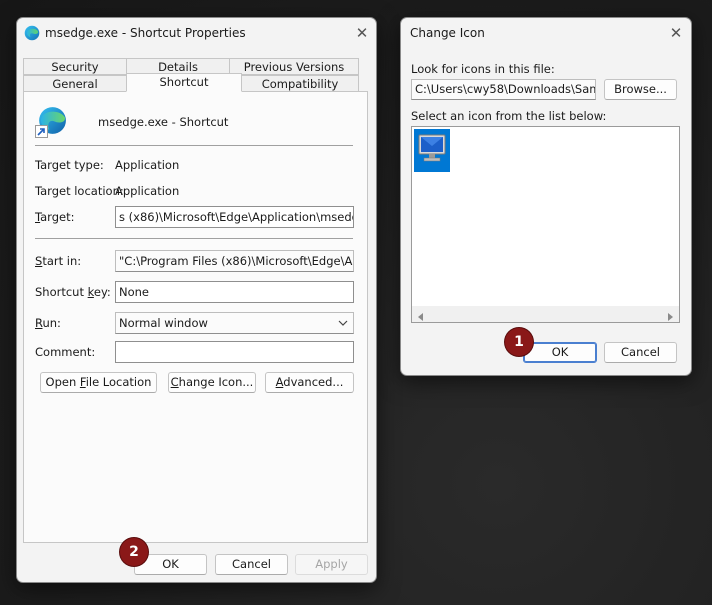  What do you see at coordinates (234, 352) in the screenshot?
I see `comment-field` at bounding box center [234, 352].